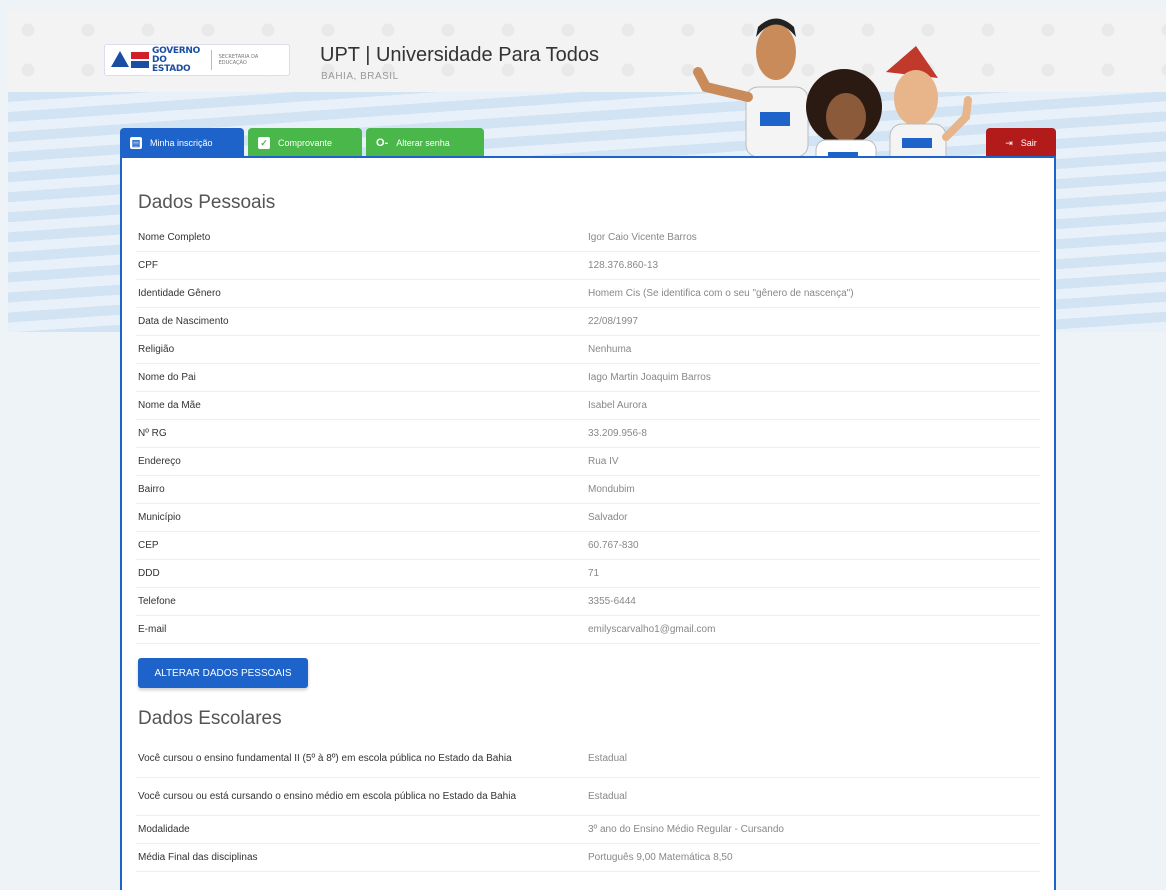  I want to click on logout-icon: ⇥, so click(1009, 142).